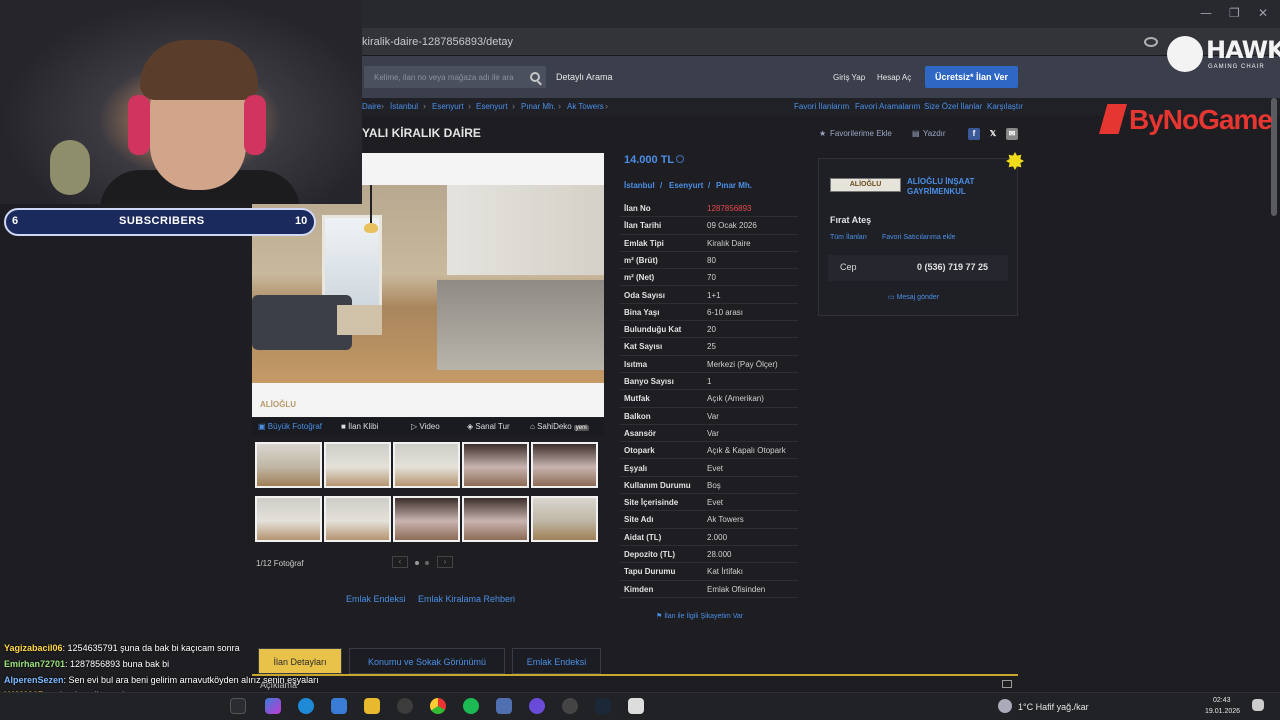 Image resolution: width=1280 pixels, height=720 pixels. I want to click on prev-page-button: ‹, so click(400, 562).